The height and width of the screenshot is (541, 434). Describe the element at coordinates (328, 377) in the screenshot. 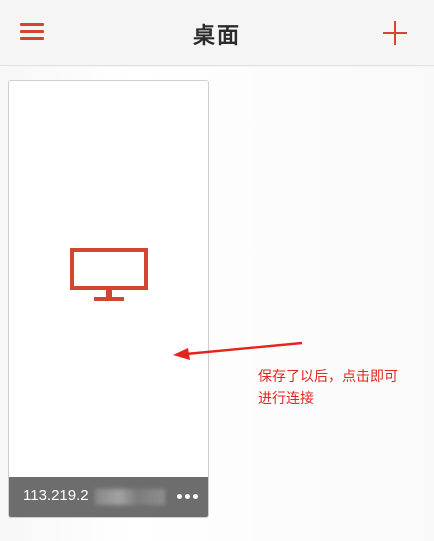

I see `annotation-line-1: 保存了以后，点击即可` at that location.